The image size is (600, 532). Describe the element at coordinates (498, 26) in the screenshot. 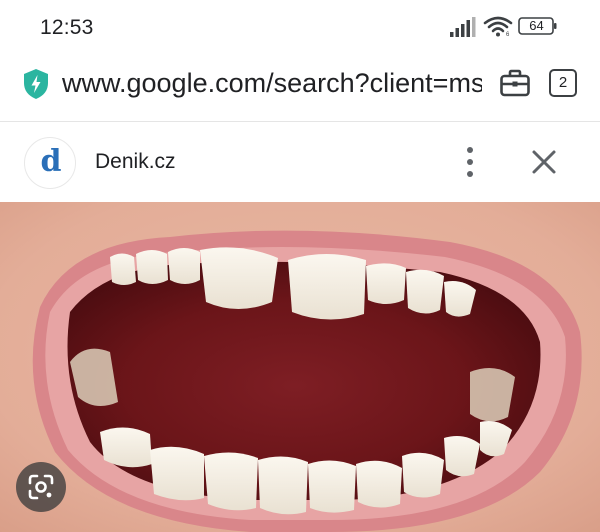

I see `wifi-icon: 6` at that location.